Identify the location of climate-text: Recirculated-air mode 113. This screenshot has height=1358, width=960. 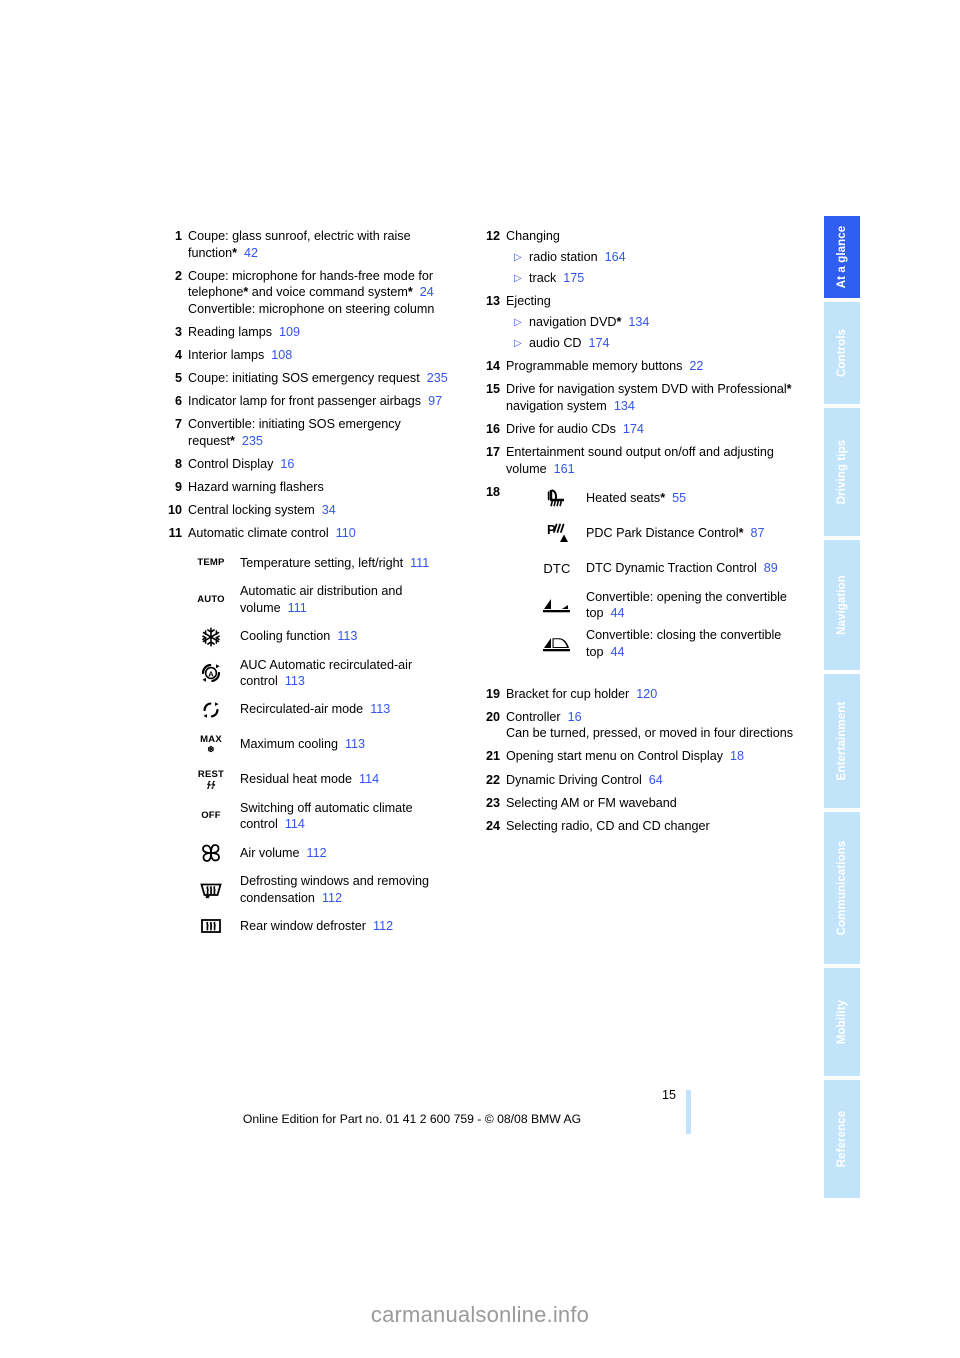
(348, 709).